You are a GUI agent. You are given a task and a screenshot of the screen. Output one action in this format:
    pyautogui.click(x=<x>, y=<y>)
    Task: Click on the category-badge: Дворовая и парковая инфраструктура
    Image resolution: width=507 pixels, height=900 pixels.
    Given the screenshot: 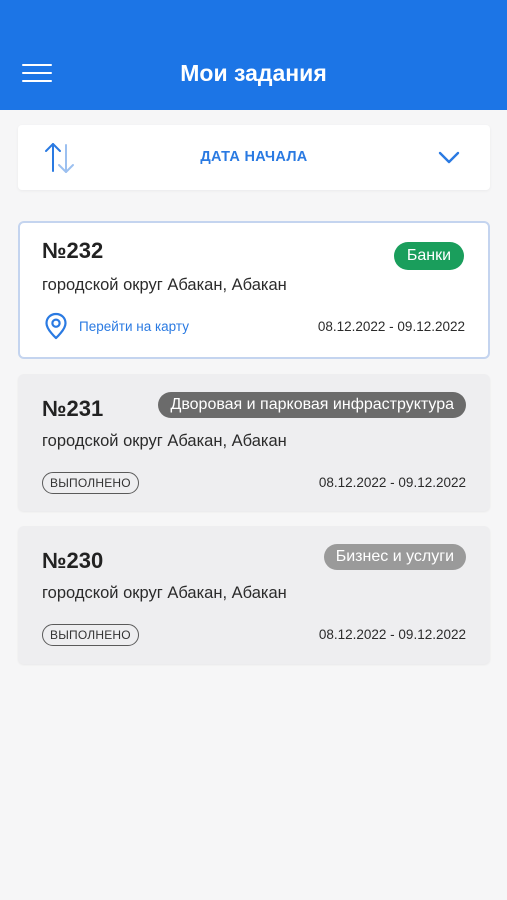 What is the action you would take?
    pyautogui.click(x=312, y=405)
    